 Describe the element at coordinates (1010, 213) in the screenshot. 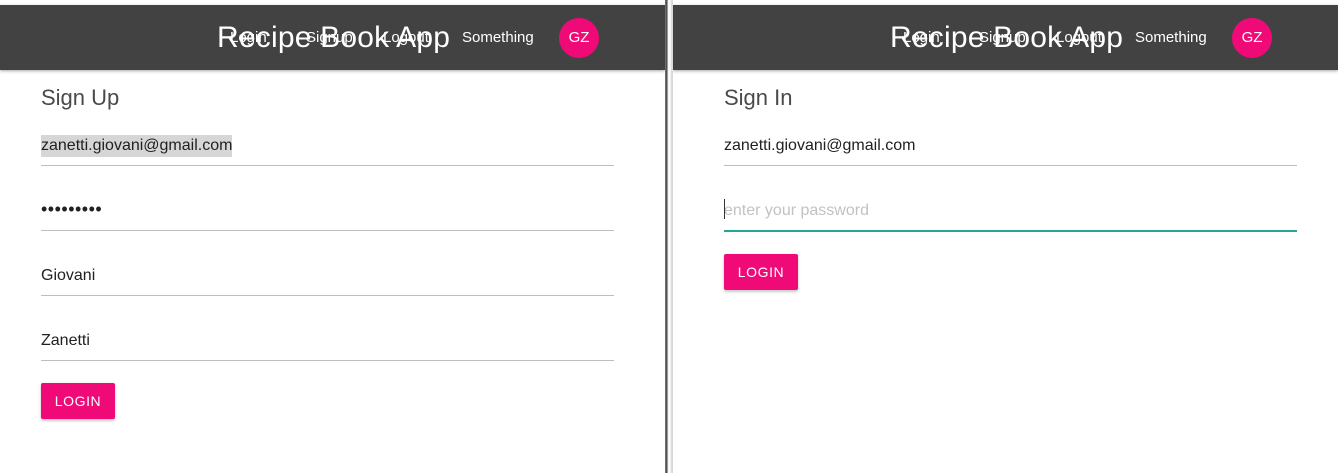

I see `signin-password-field: enter your password` at that location.